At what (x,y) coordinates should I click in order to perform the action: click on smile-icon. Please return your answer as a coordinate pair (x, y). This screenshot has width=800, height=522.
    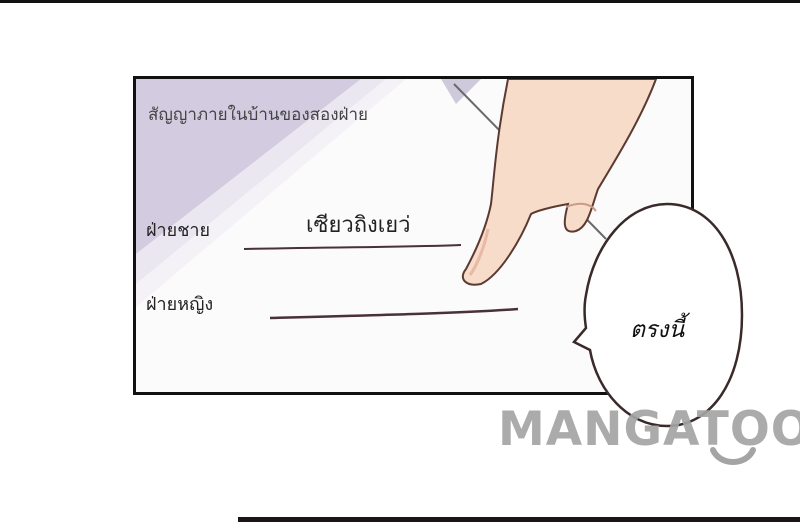
    Looking at the image, I should click on (733, 456).